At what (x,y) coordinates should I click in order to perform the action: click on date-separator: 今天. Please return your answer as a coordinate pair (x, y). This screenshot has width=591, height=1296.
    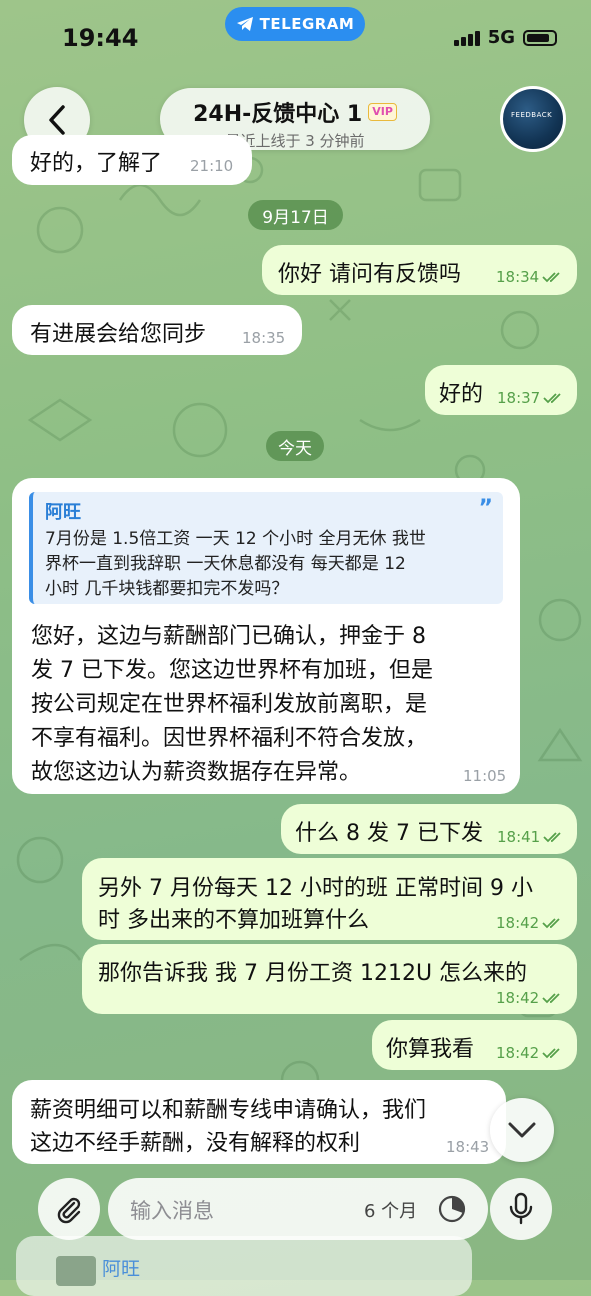
    Looking at the image, I should click on (295, 446).